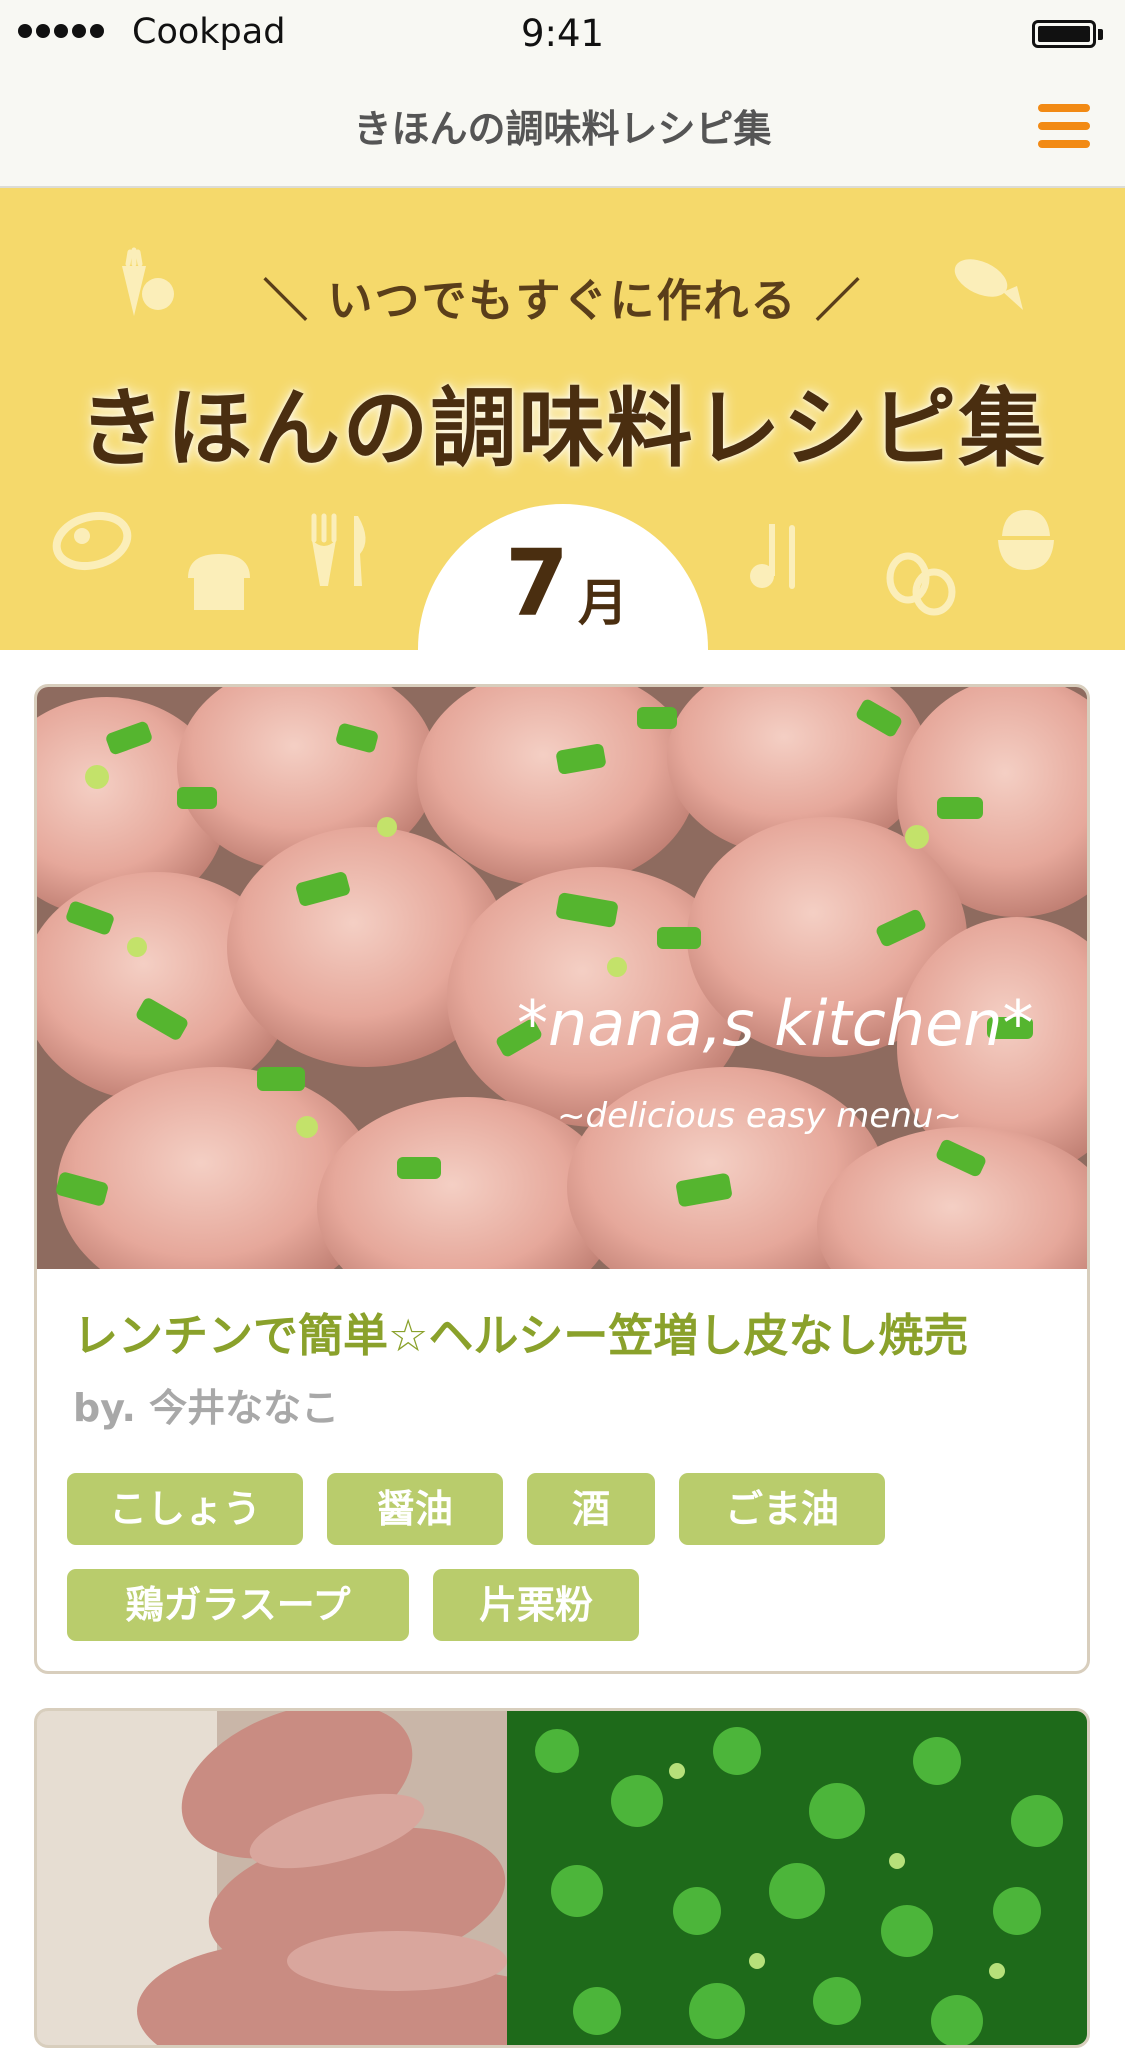  What do you see at coordinates (562, 129) in the screenshot?
I see `nav-title: きほんの調味料レシピ集` at bounding box center [562, 129].